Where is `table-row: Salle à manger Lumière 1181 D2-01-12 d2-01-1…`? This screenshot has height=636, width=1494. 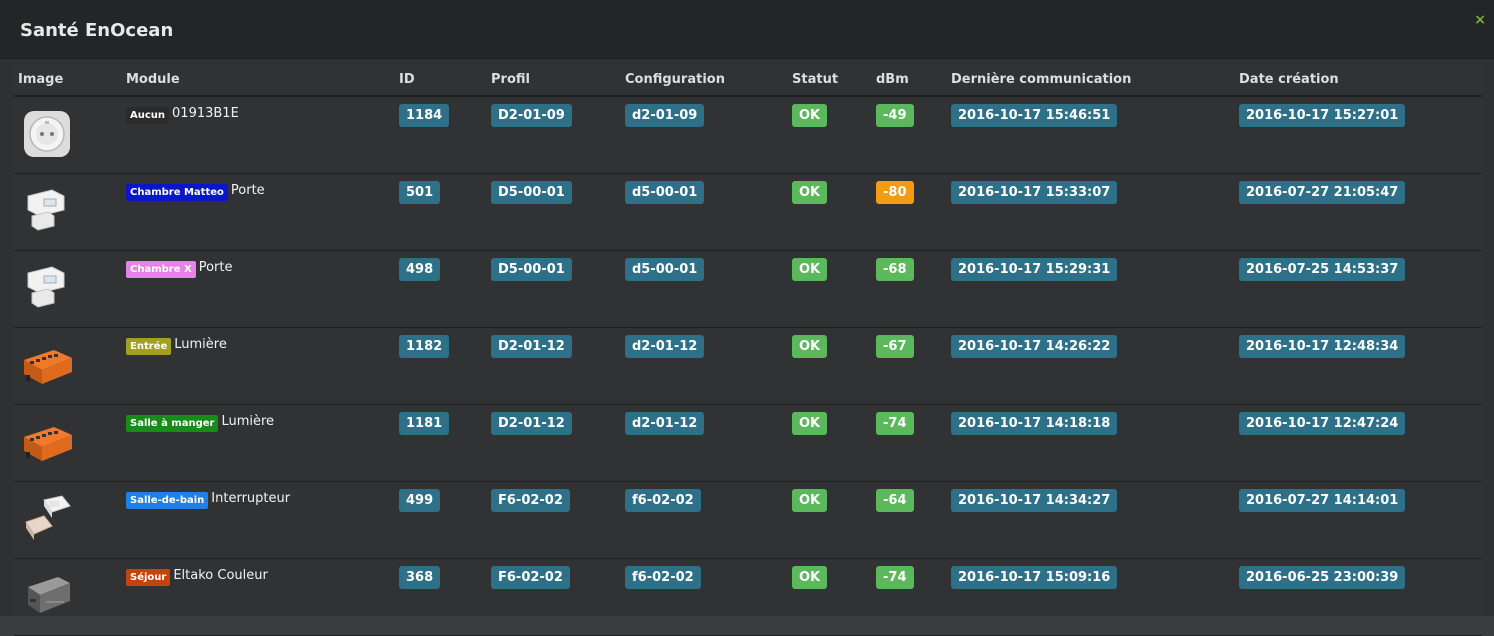
table-row: Salle à manger Lumière 1181 D2-01-12 d2-01-1… is located at coordinates (748, 443).